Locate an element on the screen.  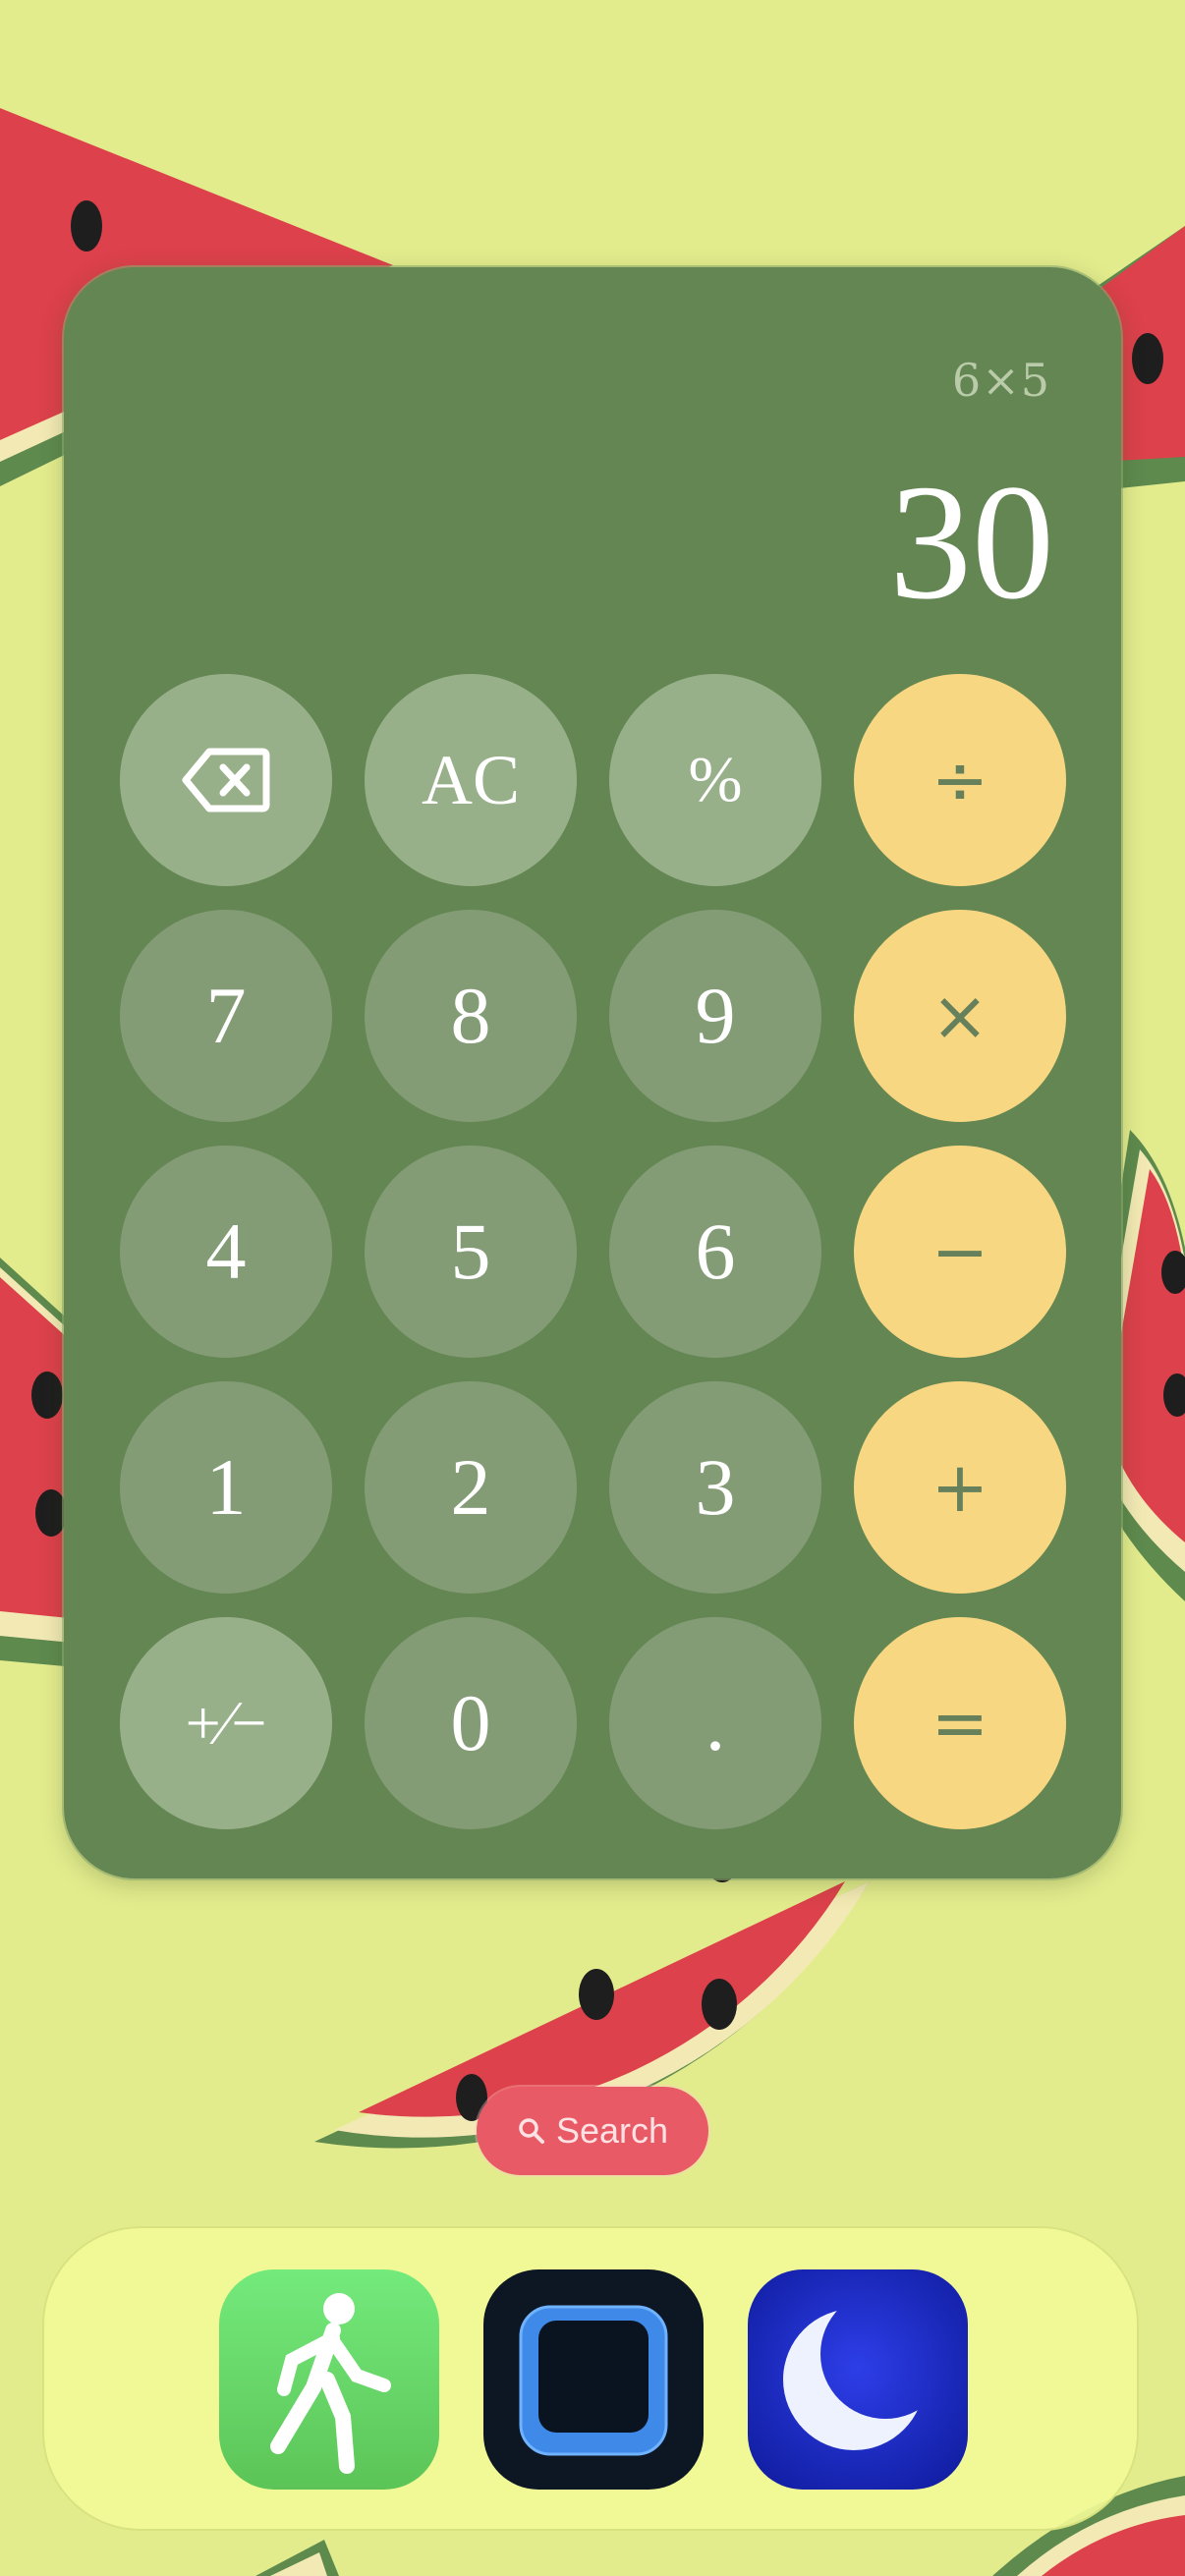
digit-0-label: 0 is located at coordinates (471, 1722).